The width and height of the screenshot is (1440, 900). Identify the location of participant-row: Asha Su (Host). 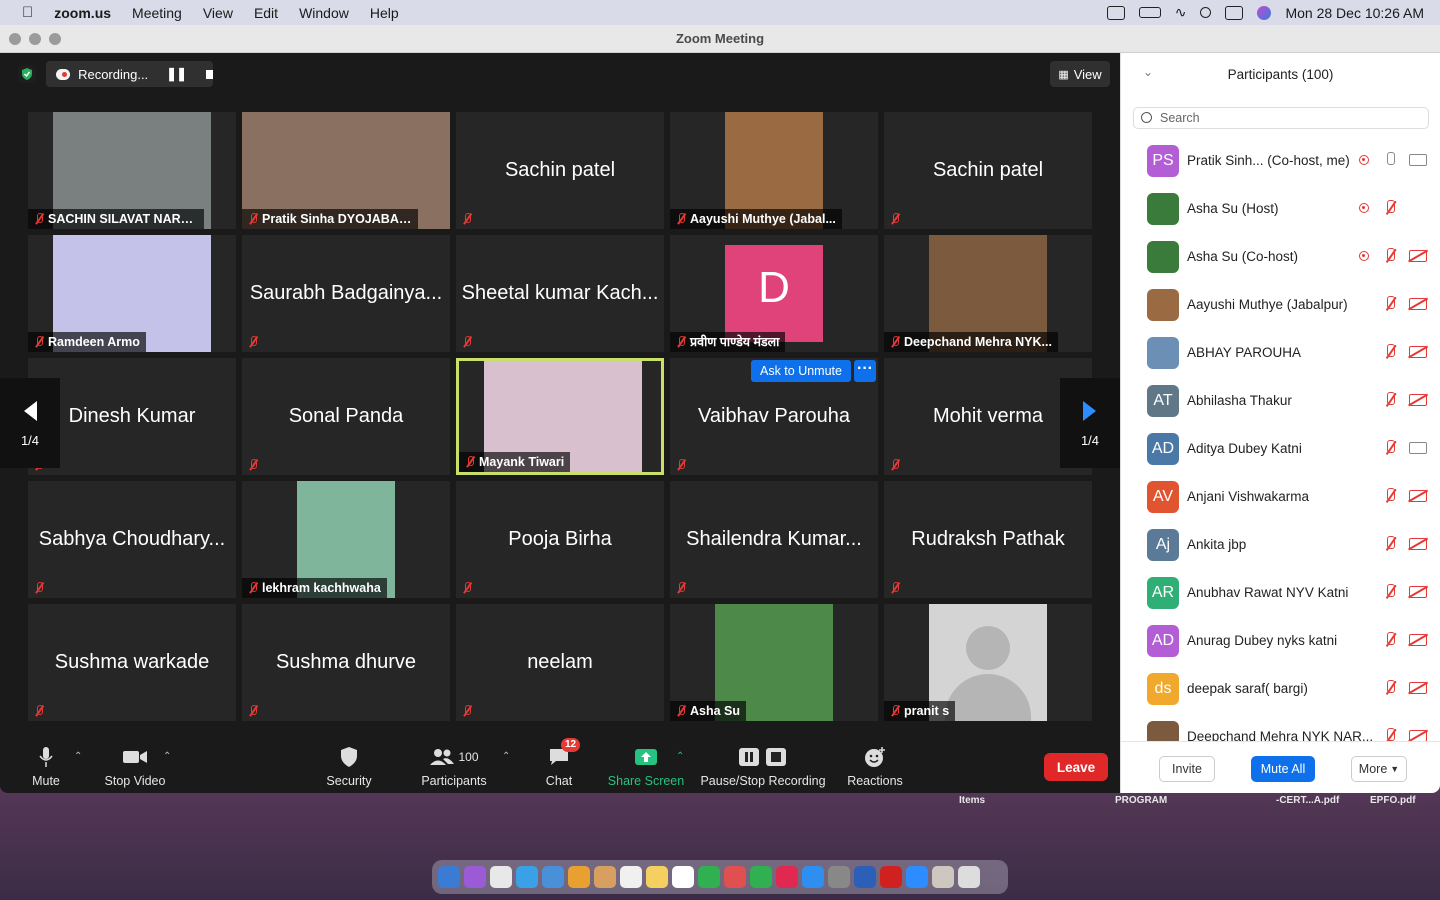
(1280, 209).